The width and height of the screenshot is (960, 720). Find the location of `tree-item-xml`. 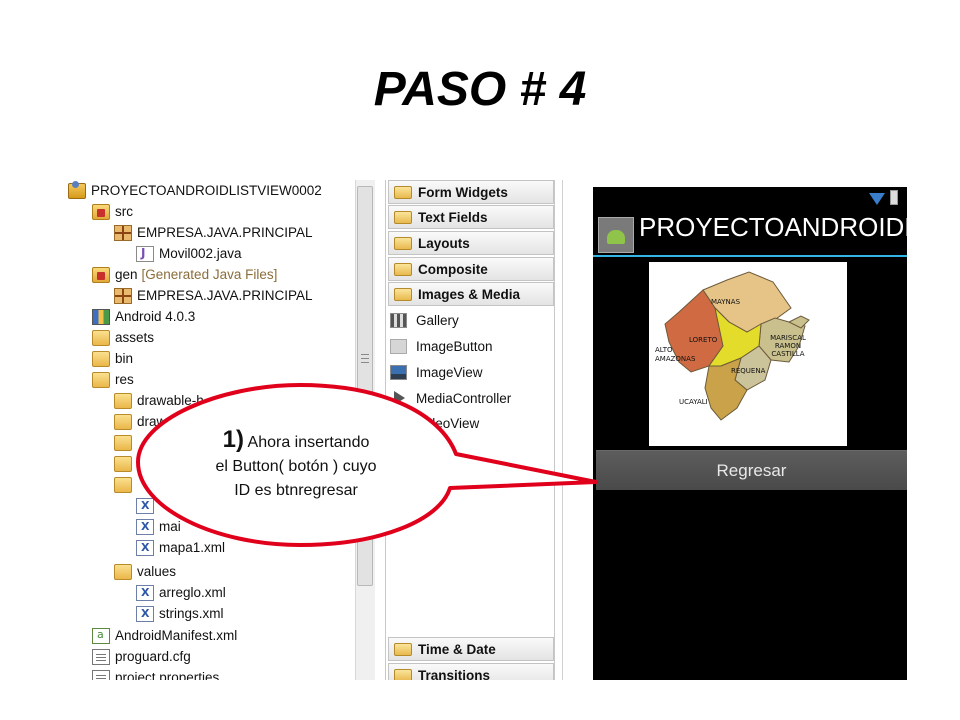

tree-item-xml is located at coordinates (147, 505).